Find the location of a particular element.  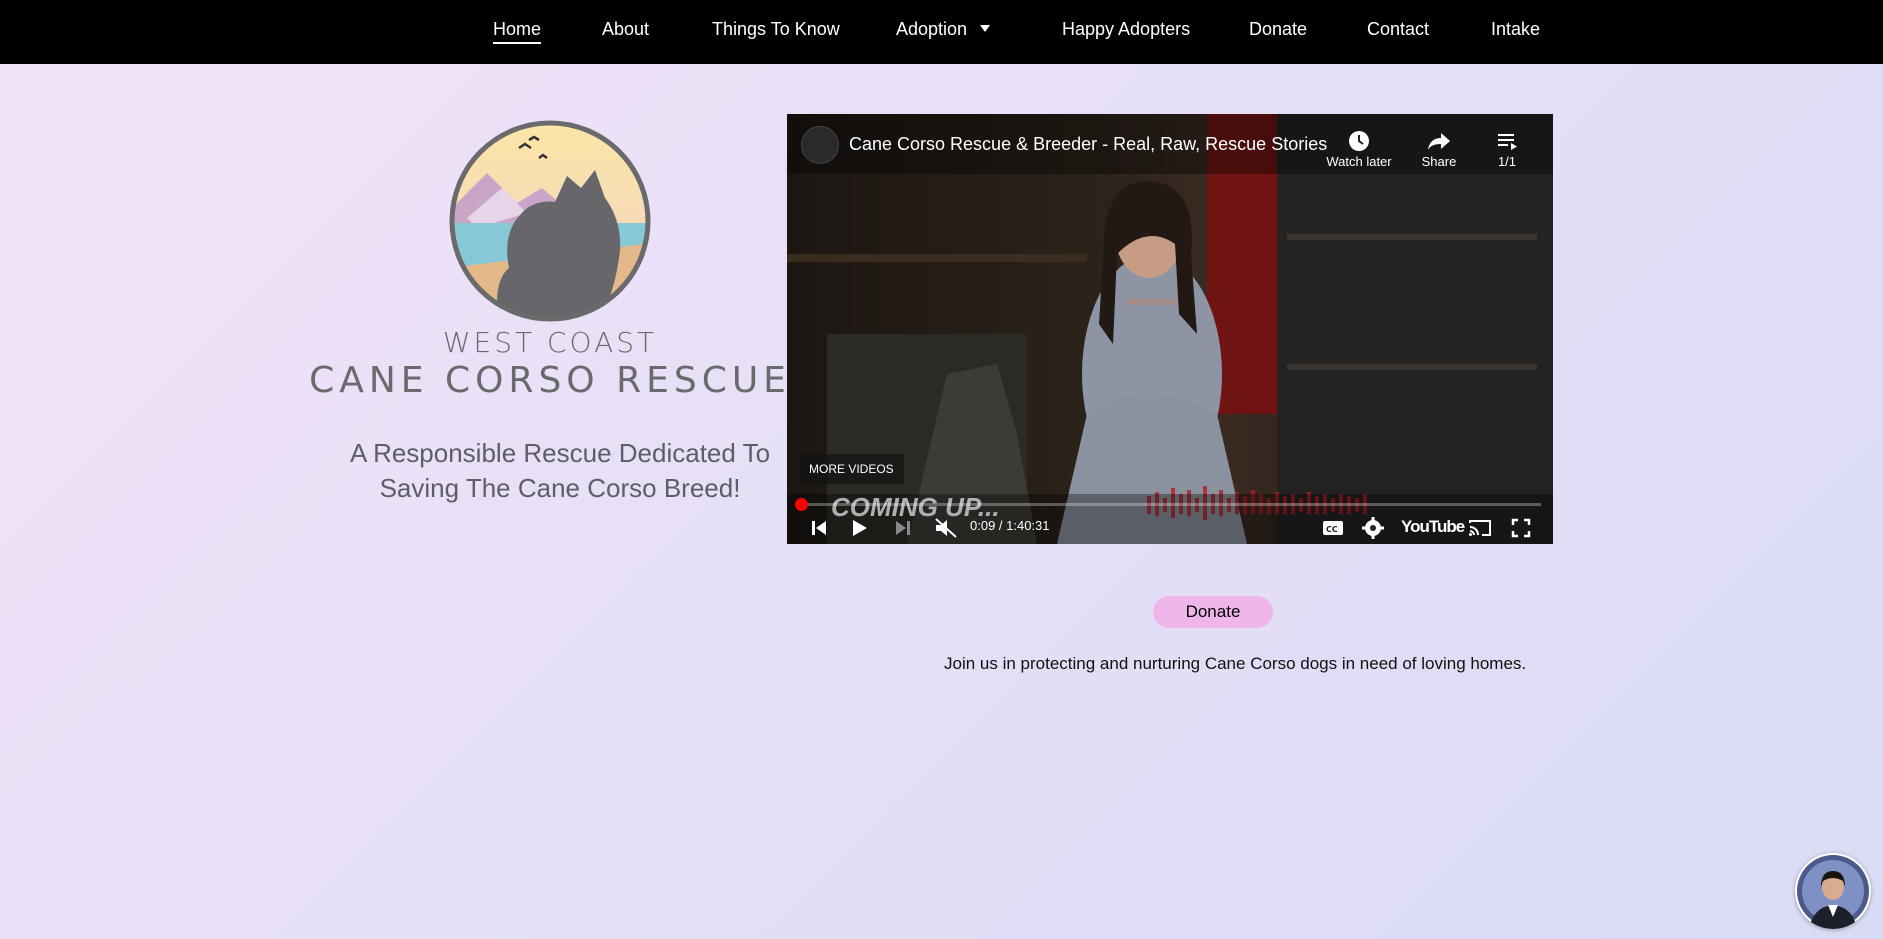

logo-title-line2: CANE CORSO RESCUE is located at coordinates (550, 380).